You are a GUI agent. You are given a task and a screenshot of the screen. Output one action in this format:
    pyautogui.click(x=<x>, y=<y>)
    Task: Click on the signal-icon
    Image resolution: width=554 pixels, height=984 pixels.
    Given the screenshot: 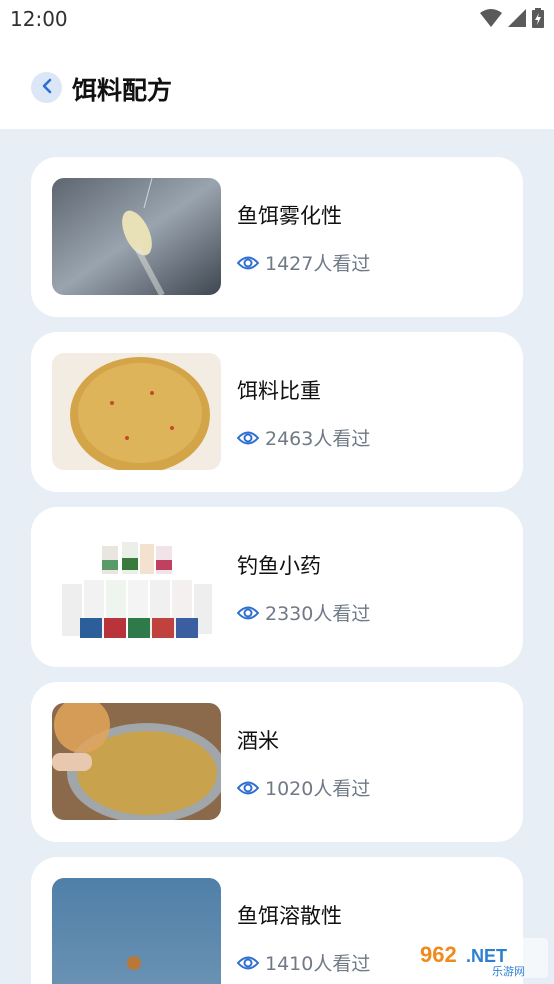 What is the action you would take?
    pyautogui.click(x=517, y=20)
    